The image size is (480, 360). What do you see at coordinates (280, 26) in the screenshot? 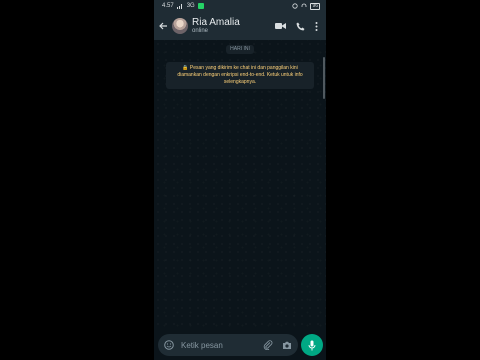
I see `video-call-icon` at bounding box center [280, 26].